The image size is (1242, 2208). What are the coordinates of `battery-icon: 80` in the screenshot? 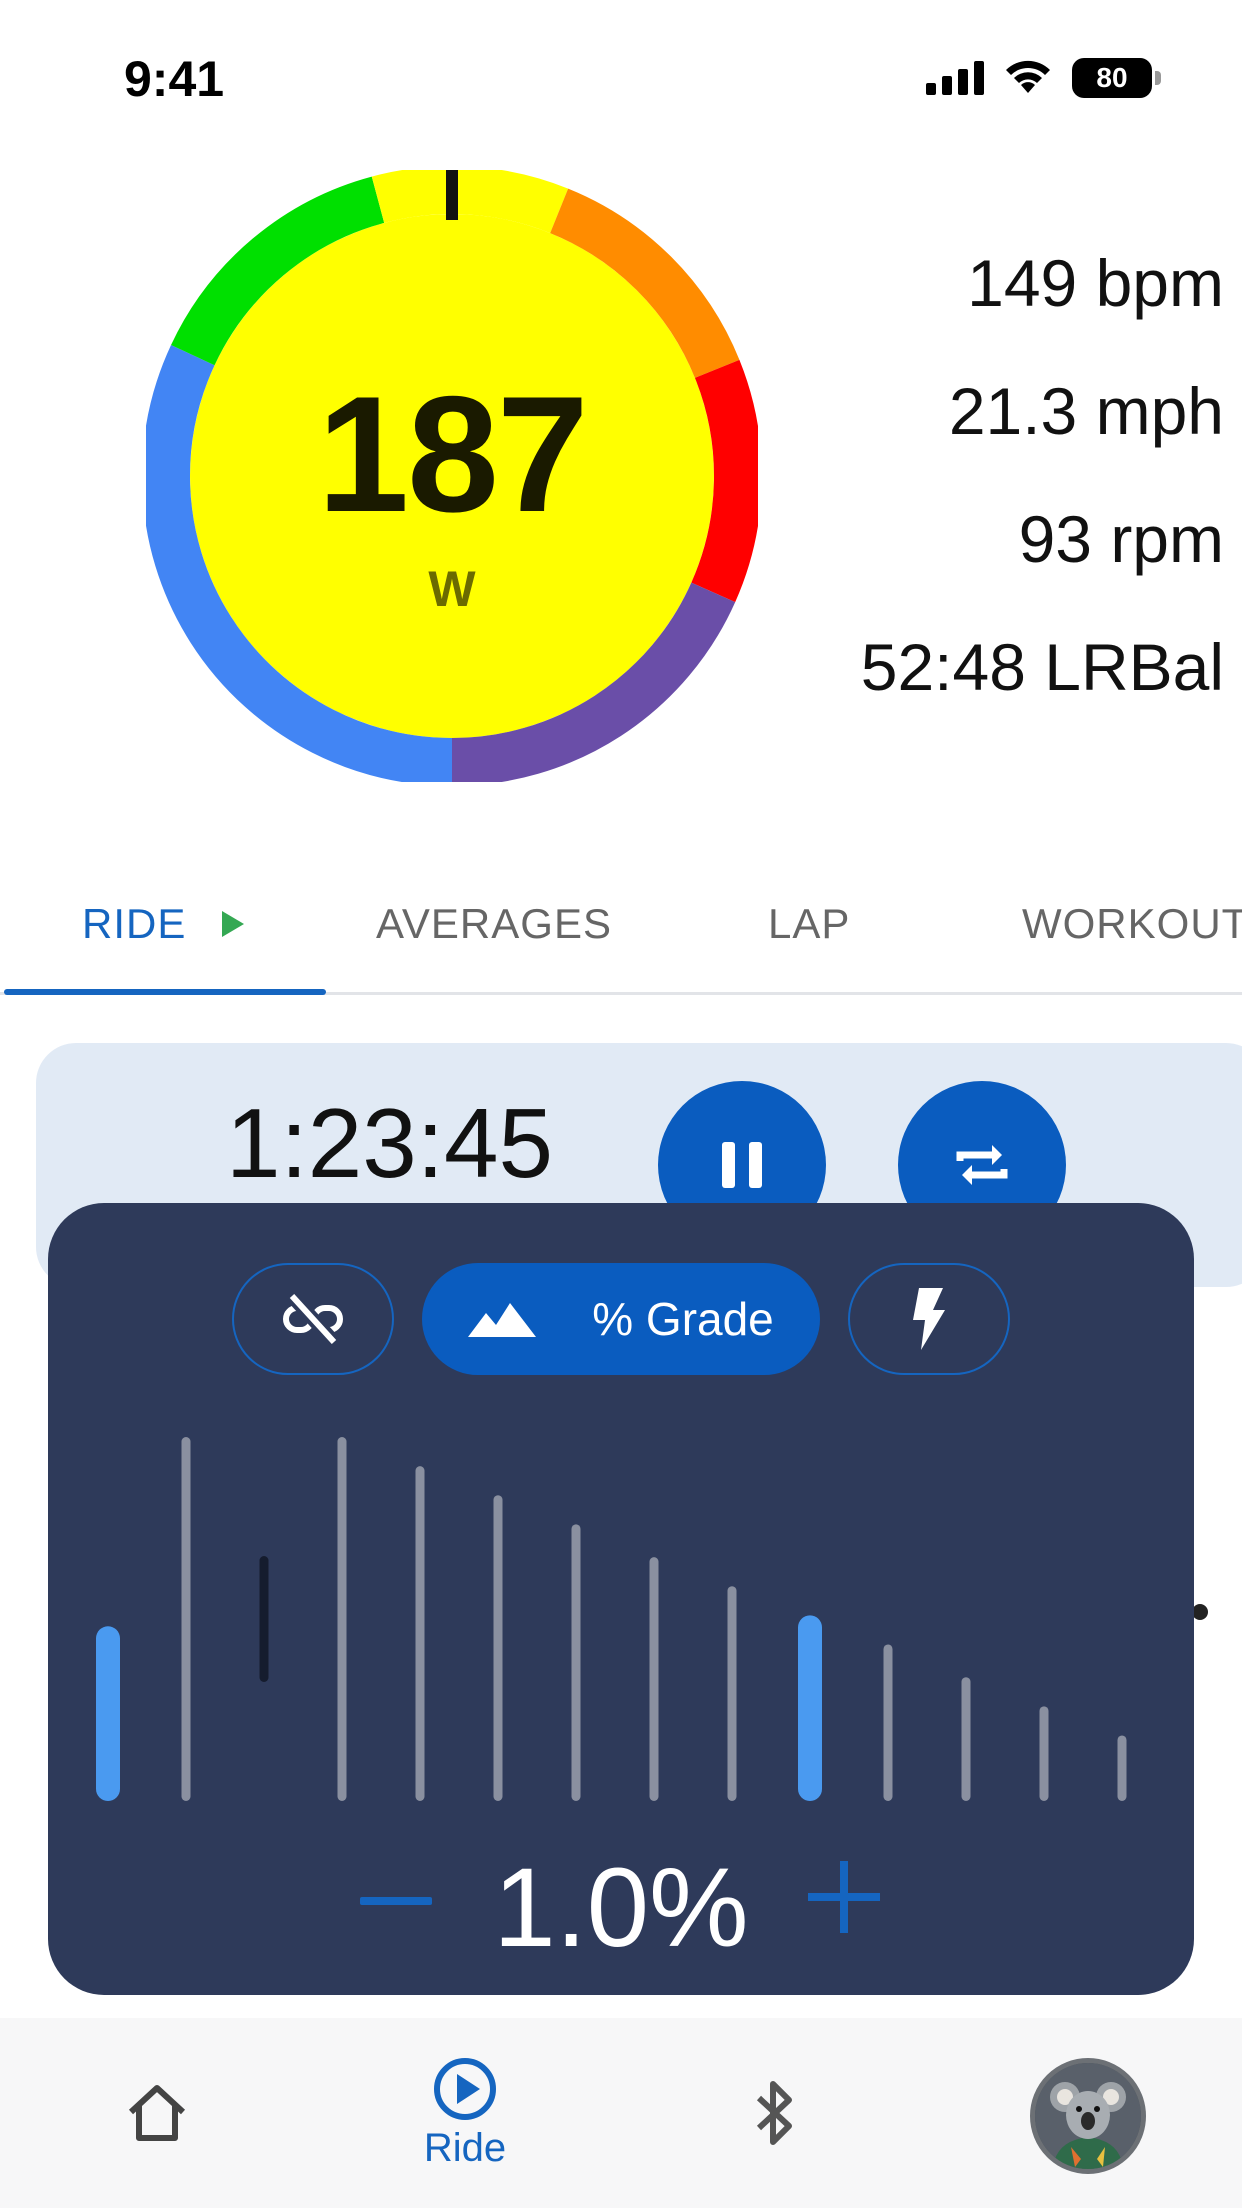 It's located at (1116, 78).